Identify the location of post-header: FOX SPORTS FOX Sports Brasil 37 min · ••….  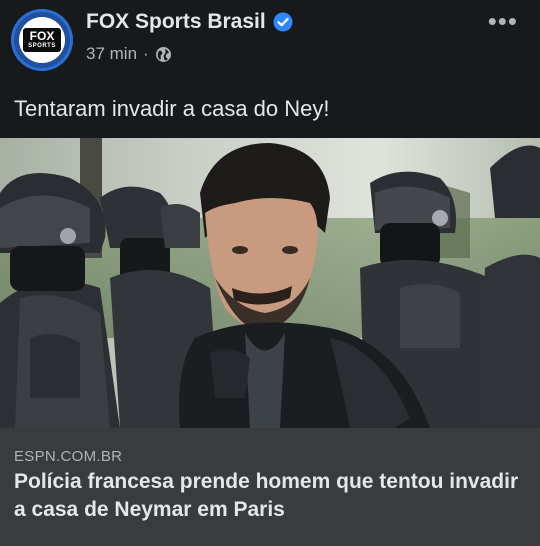
(270, 40).